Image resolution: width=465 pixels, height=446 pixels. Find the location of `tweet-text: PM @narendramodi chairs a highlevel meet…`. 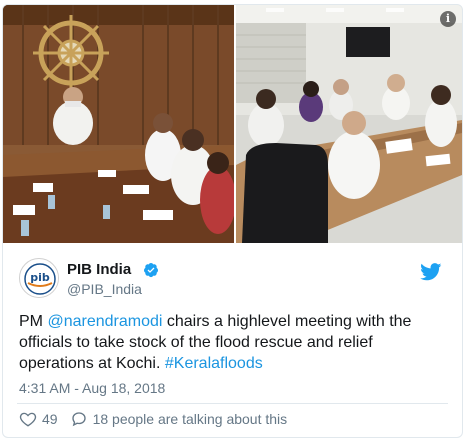

tweet-text: PM @narendramodi chairs a highlevel meet… is located at coordinates (231, 342).